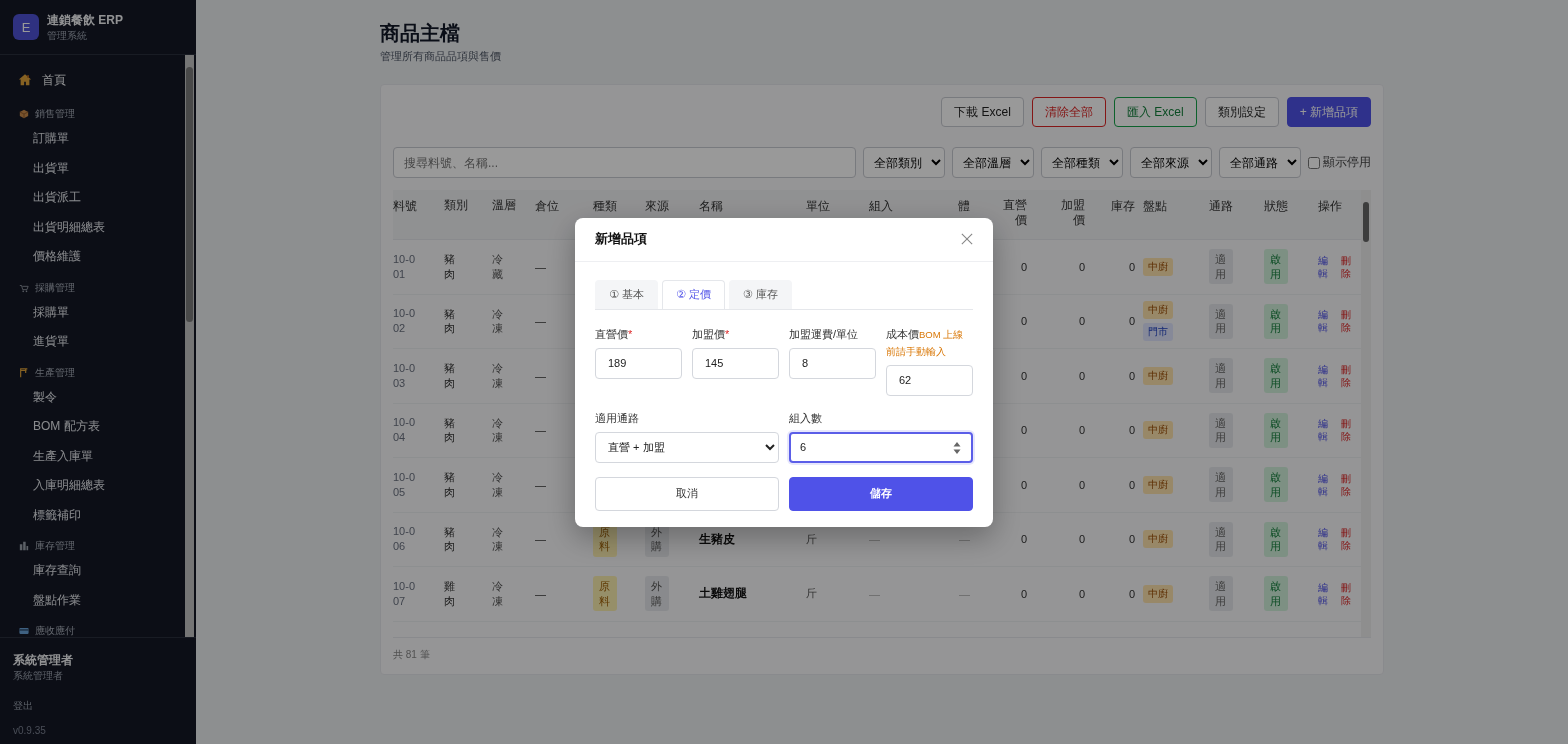  I want to click on checkbox-label: 顯示停用, so click(1347, 162).